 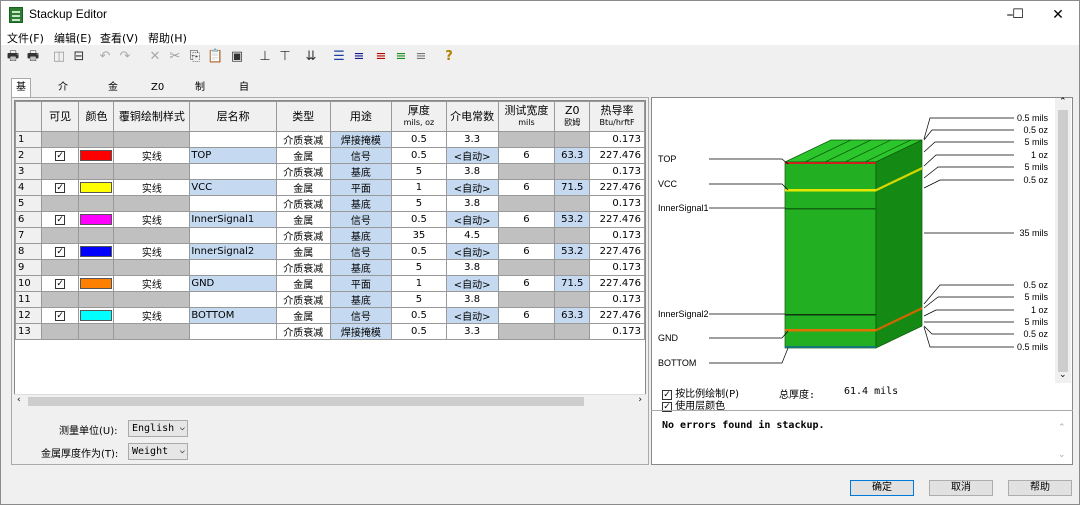 What do you see at coordinates (265, 57) in the screenshot?
I see `insert-above-icon: ⊥` at bounding box center [265, 57].